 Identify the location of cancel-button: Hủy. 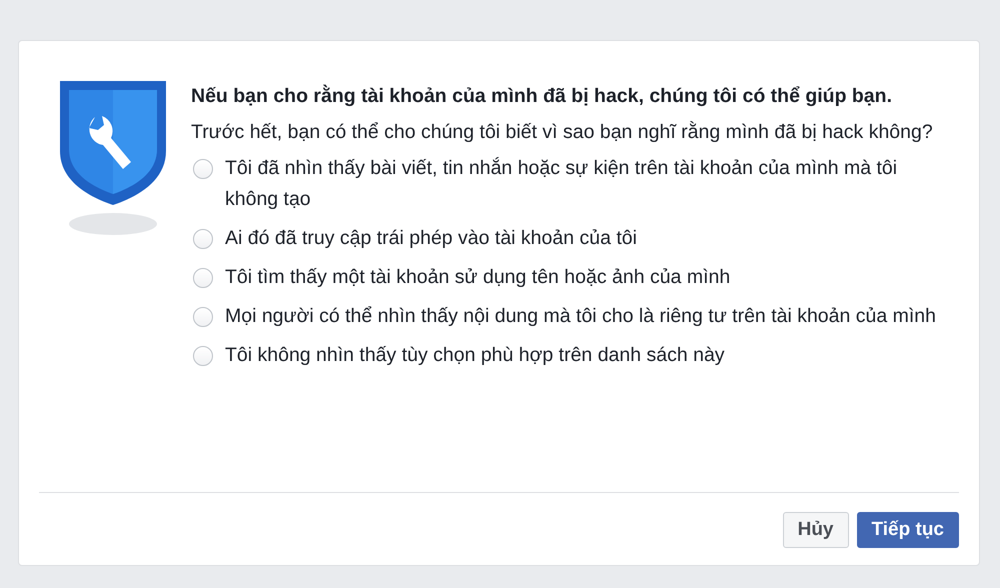
(815, 530).